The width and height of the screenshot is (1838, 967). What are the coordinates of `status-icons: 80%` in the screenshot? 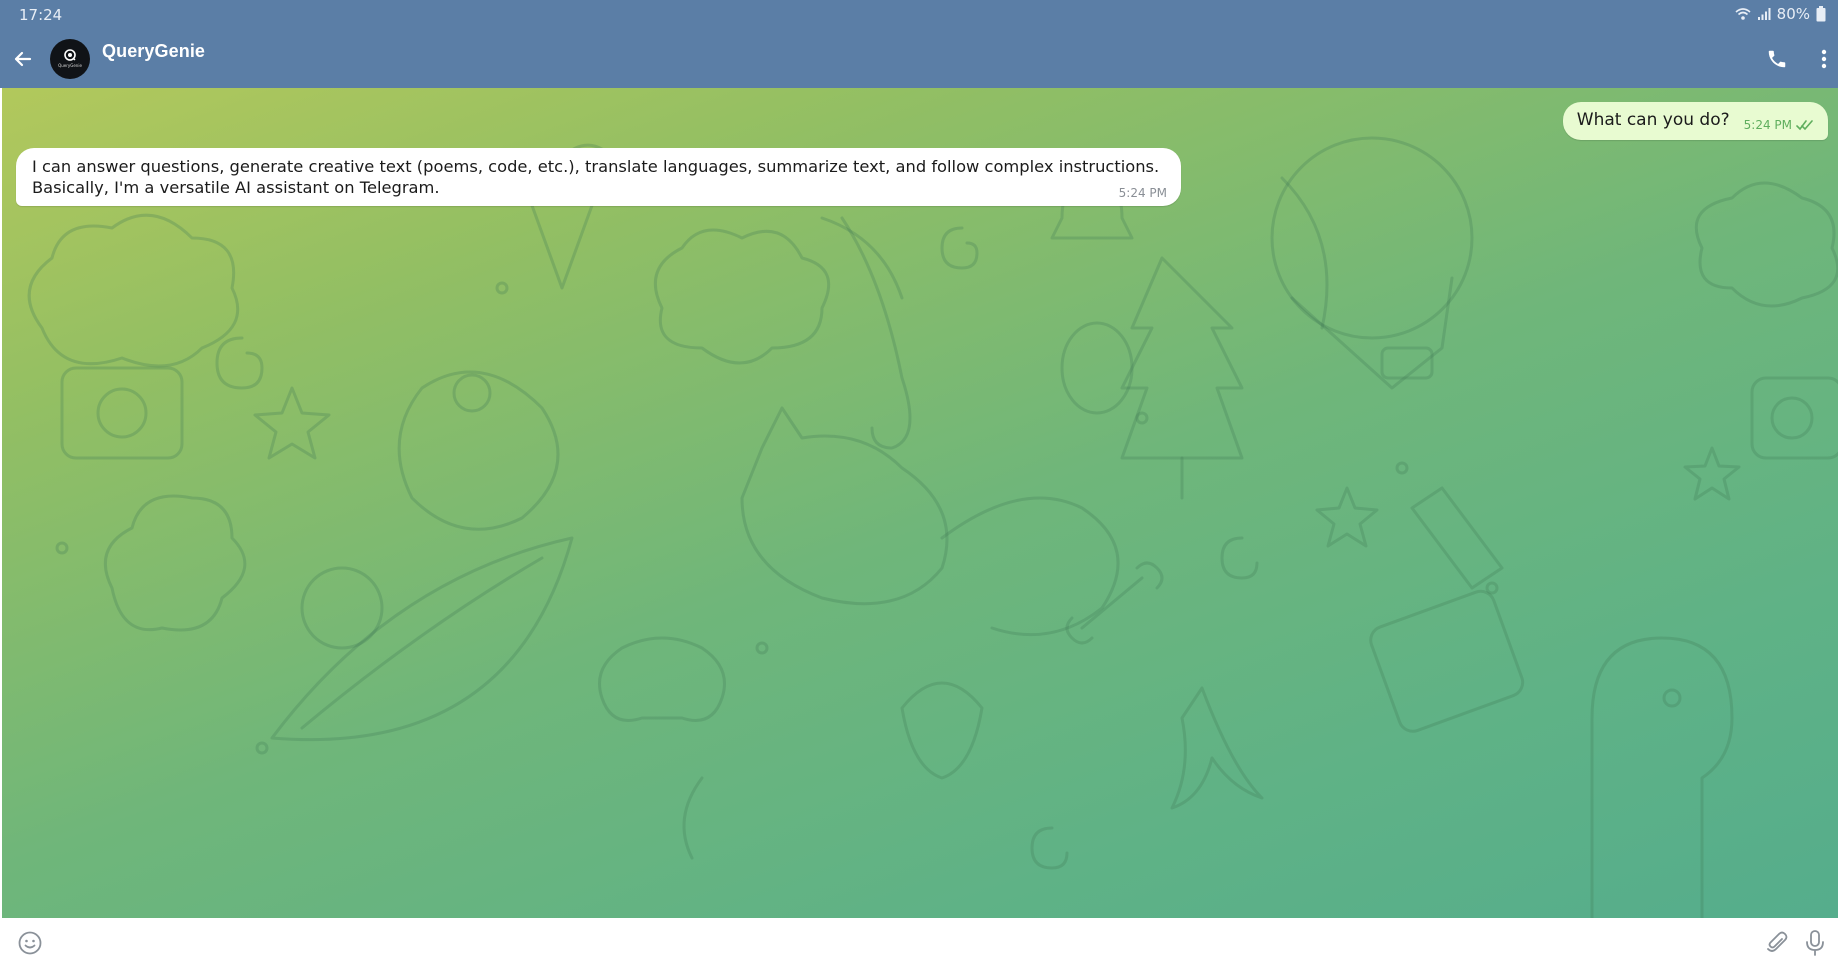 It's located at (1780, 14).